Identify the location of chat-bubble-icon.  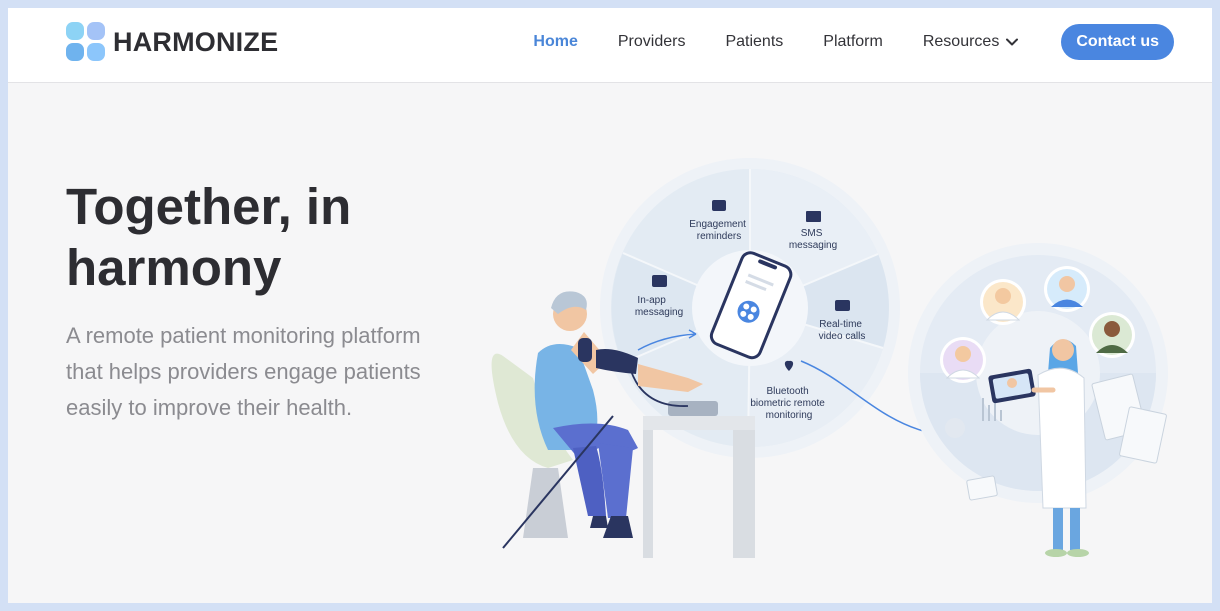
(659, 281).